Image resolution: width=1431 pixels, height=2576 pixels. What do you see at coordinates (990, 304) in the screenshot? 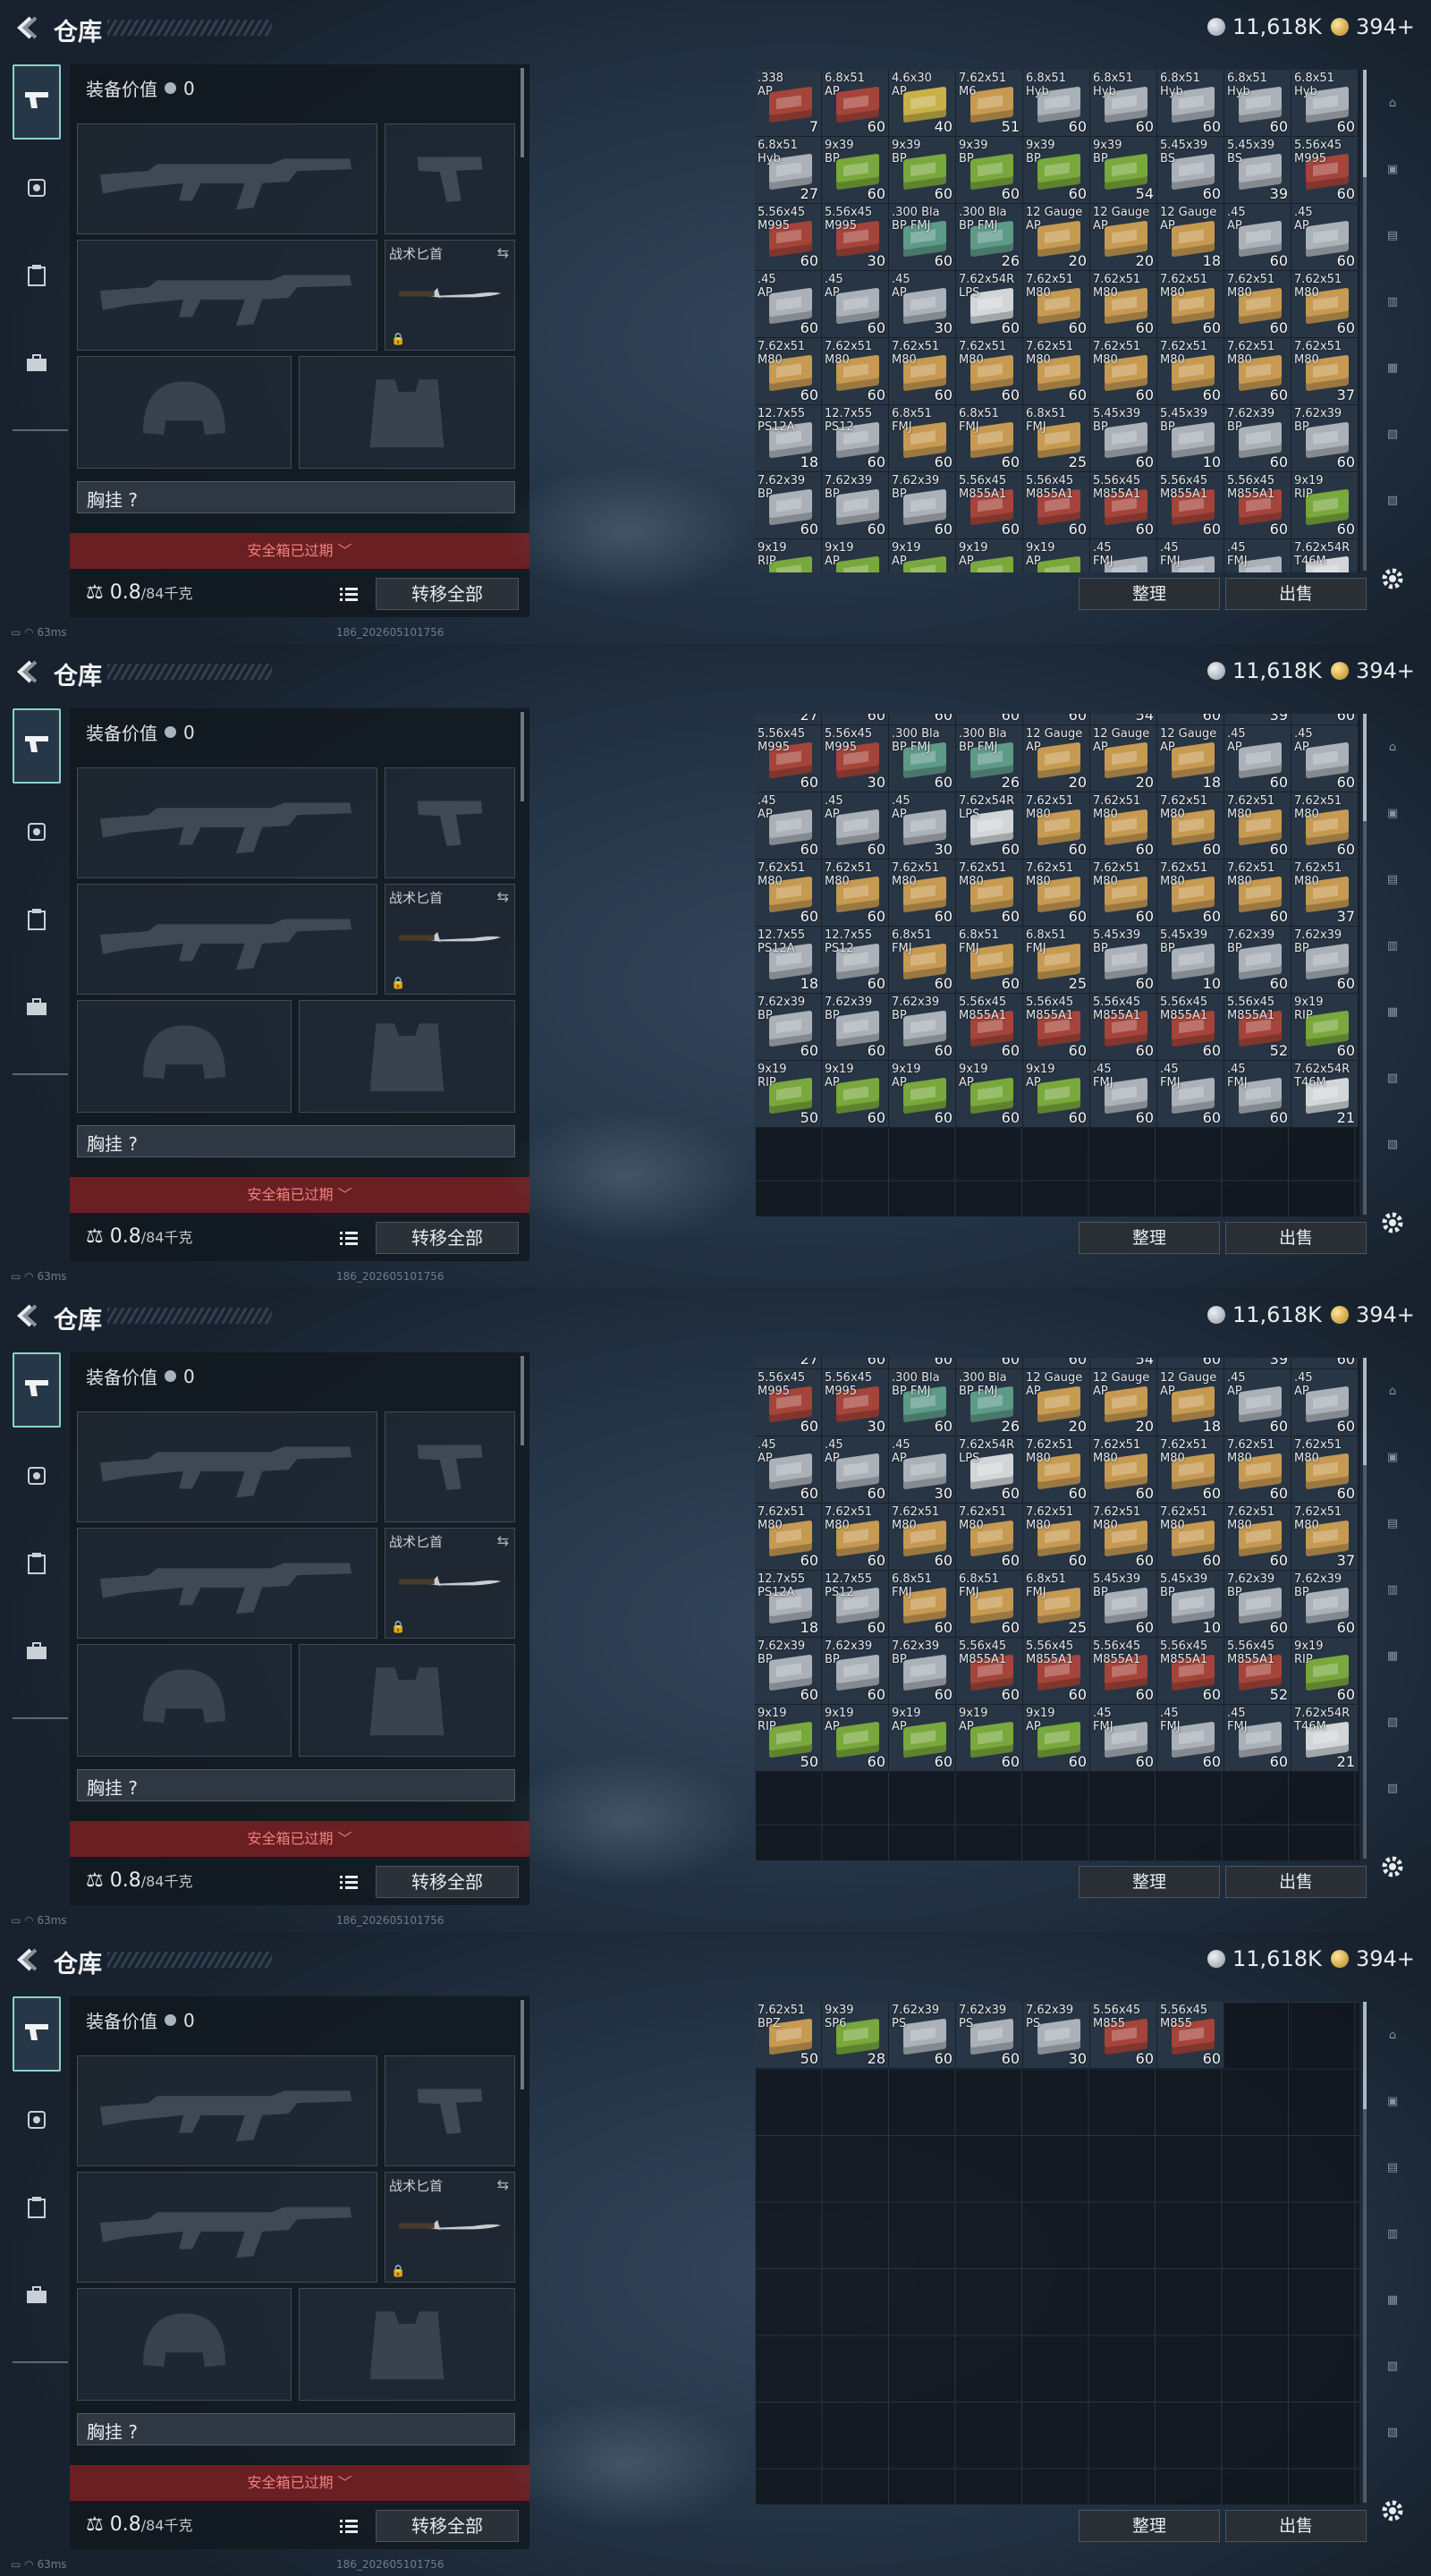
I see `ammo-item: 7.62x54R LPS 60` at bounding box center [990, 304].